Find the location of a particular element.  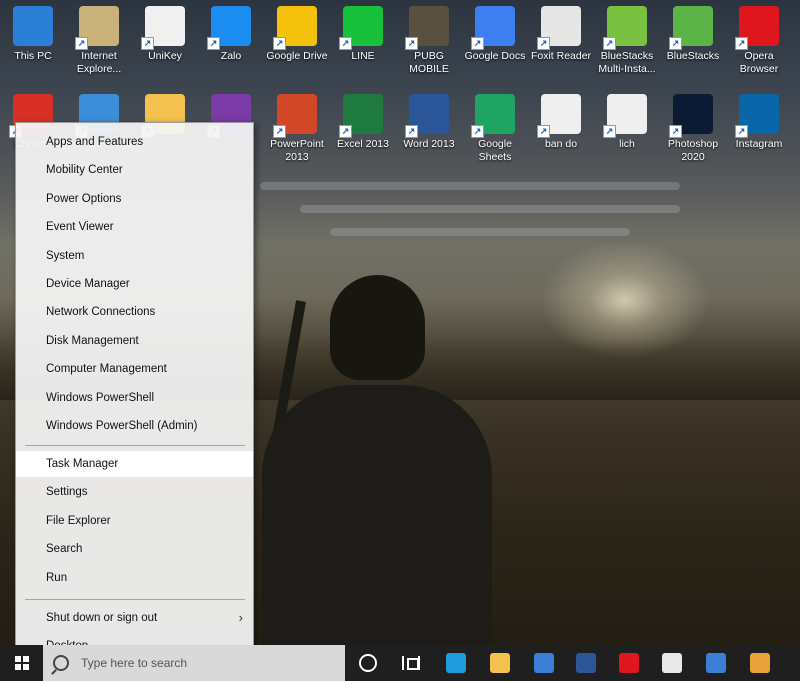

menu-item-network-connections: Network Connections is located at coordinates (134, 312).